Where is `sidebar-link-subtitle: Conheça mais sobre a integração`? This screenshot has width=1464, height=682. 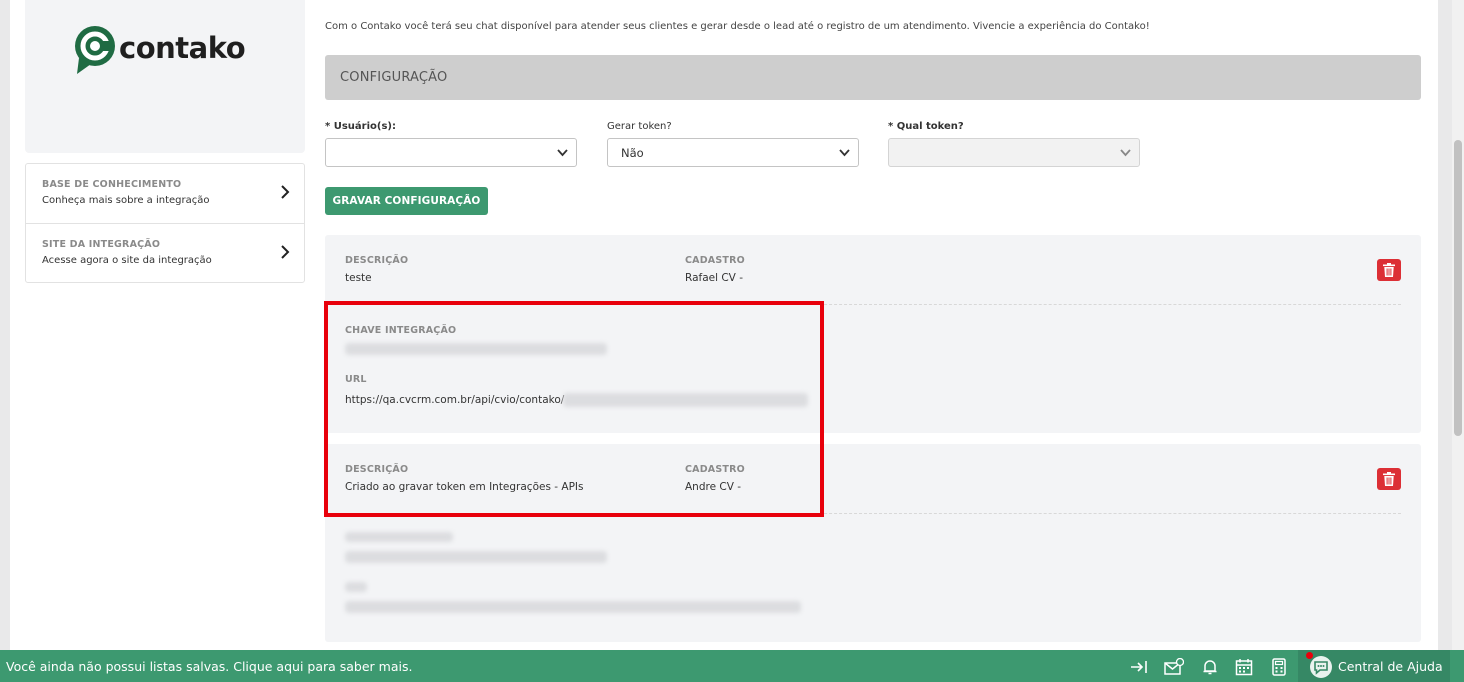
sidebar-link-subtitle: Conheça mais sobre a integração is located at coordinates (126, 200).